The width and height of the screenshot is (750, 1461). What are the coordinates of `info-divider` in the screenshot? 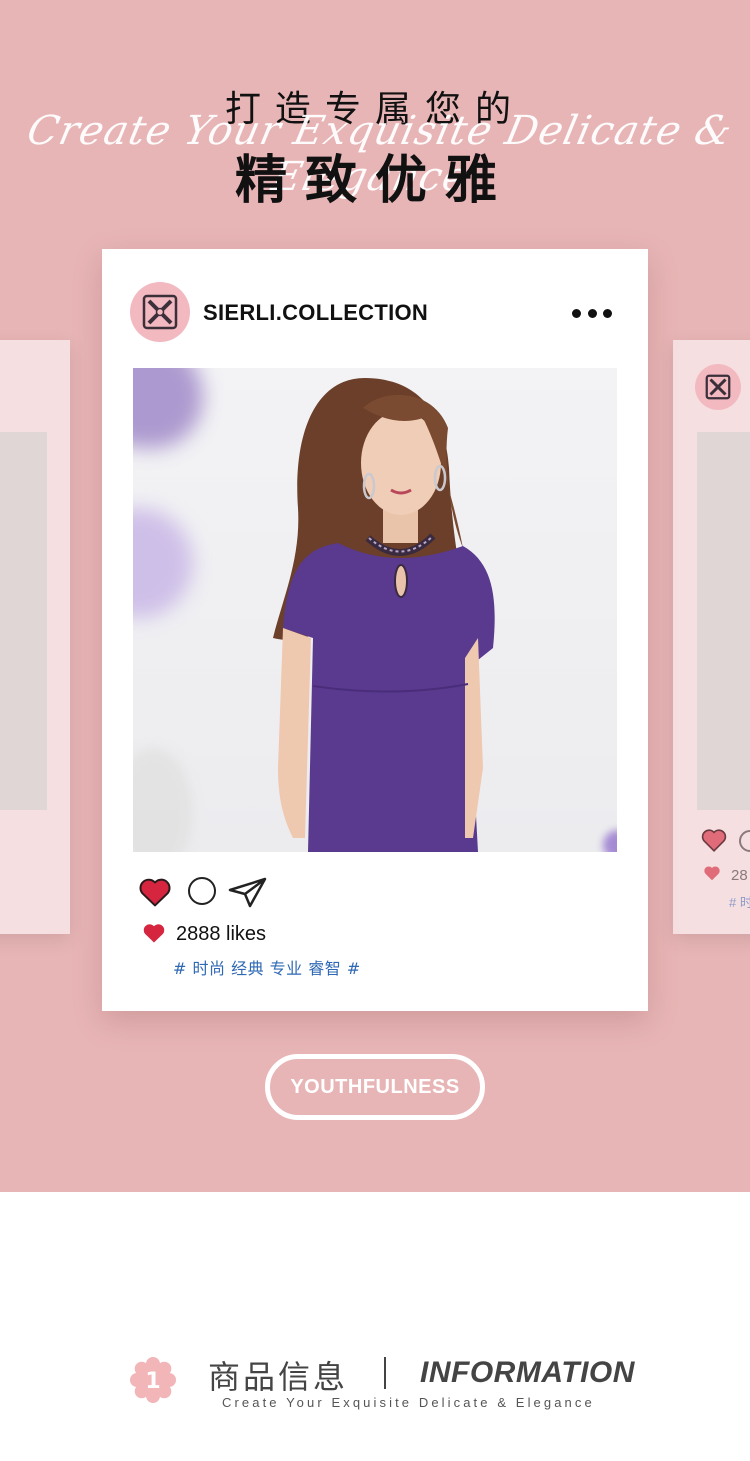 It's located at (385, 1373).